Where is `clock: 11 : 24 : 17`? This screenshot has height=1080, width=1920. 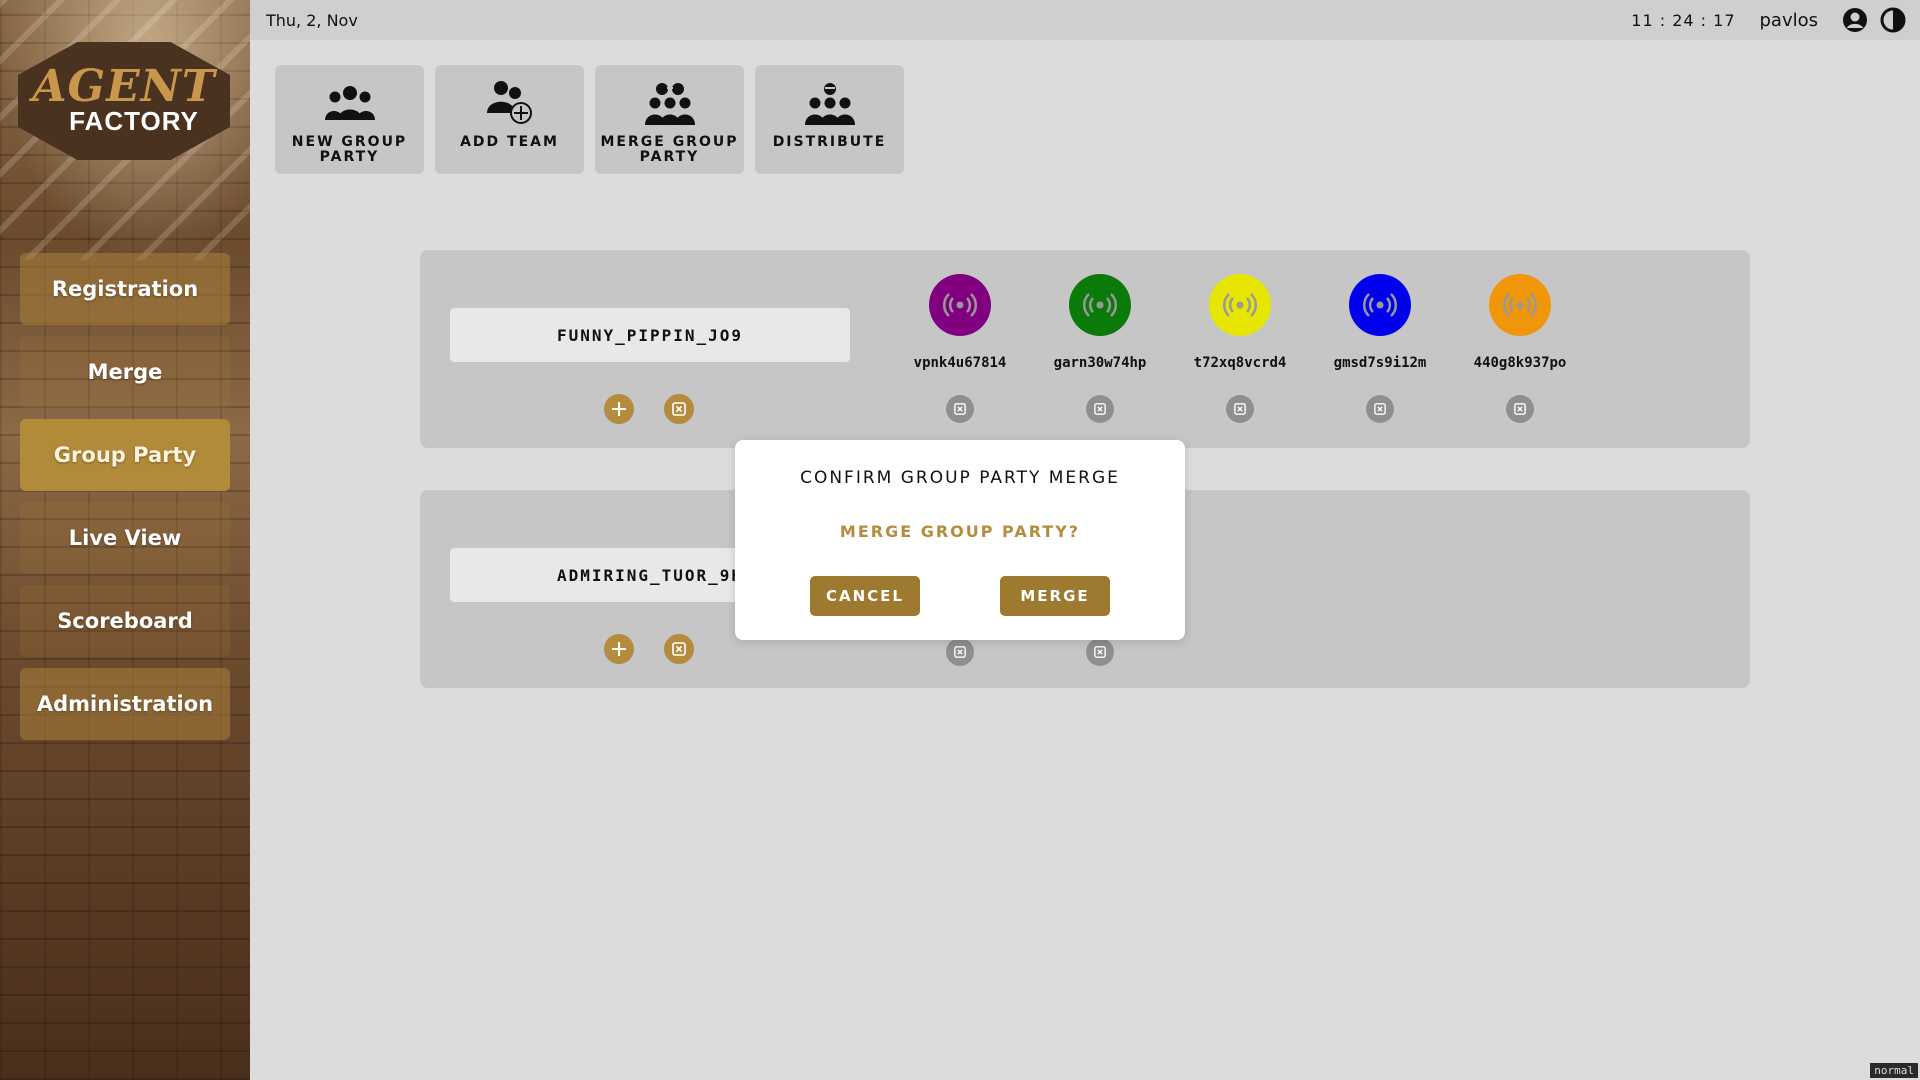 clock: 11 : 24 : 17 is located at coordinates (1683, 20).